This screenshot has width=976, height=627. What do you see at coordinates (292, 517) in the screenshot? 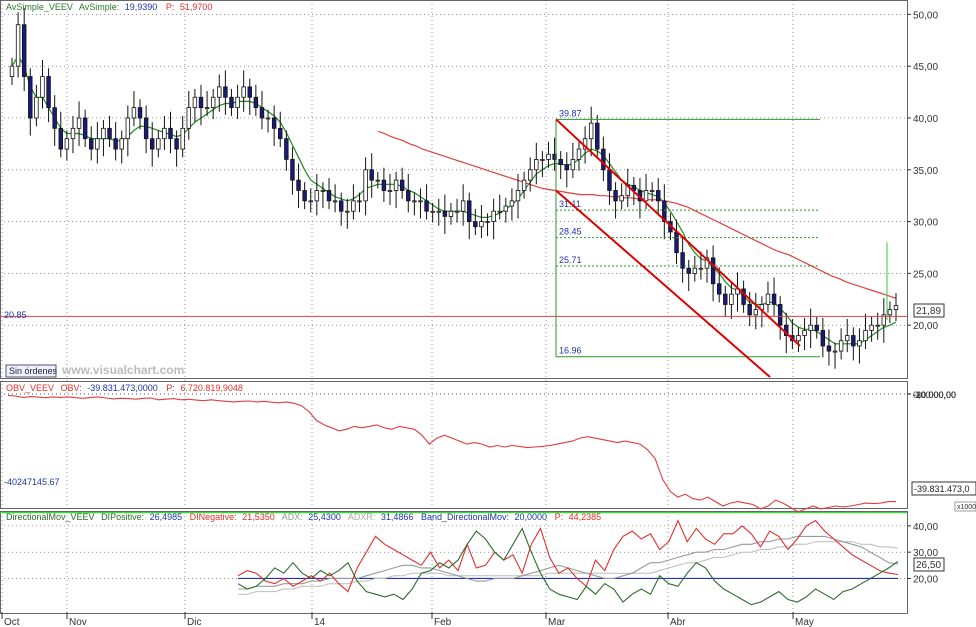
I see `panel3-s3-label: ADX:` at bounding box center [292, 517].